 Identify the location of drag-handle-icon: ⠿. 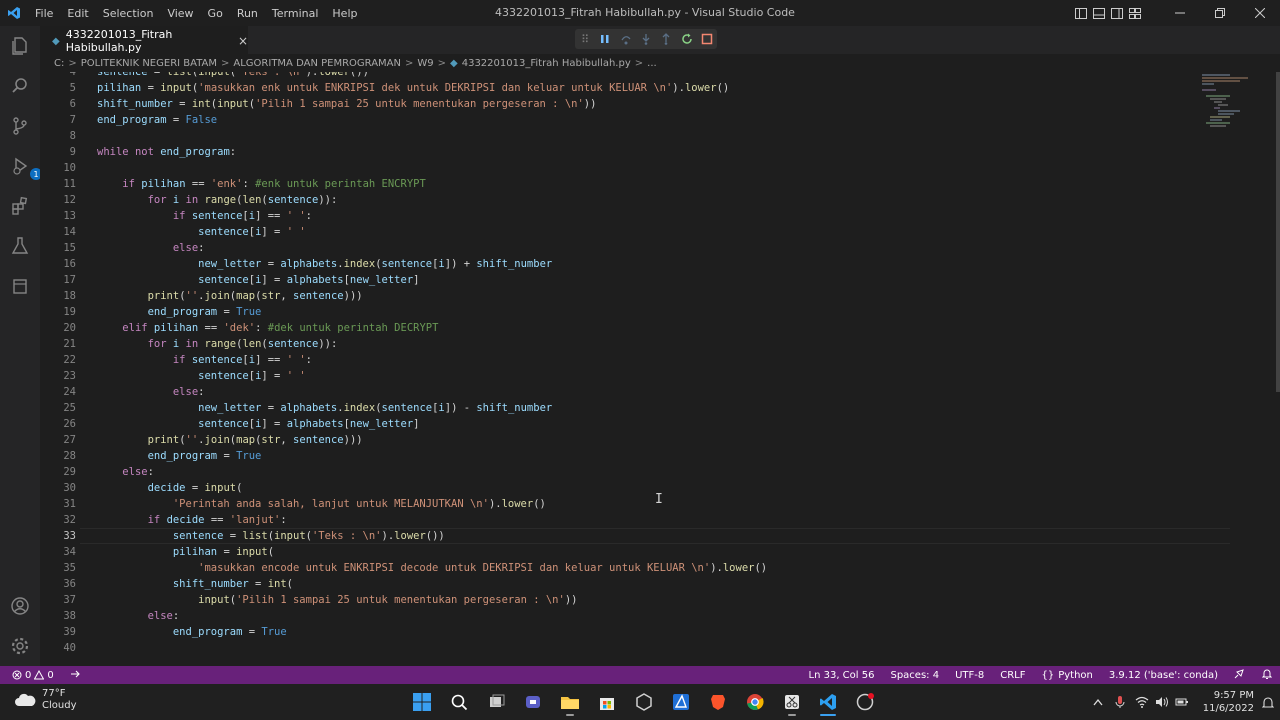
(585, 39).